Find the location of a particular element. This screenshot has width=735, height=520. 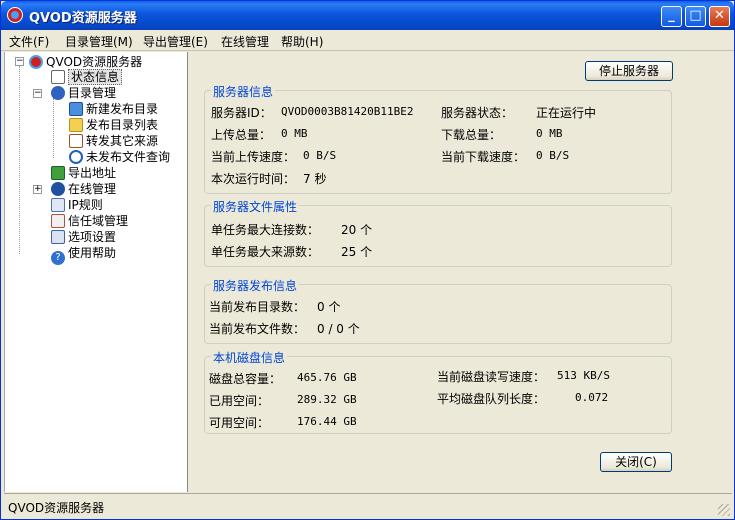

tree-item-label: 发布目录列表 is located at coordinates (122, 125).